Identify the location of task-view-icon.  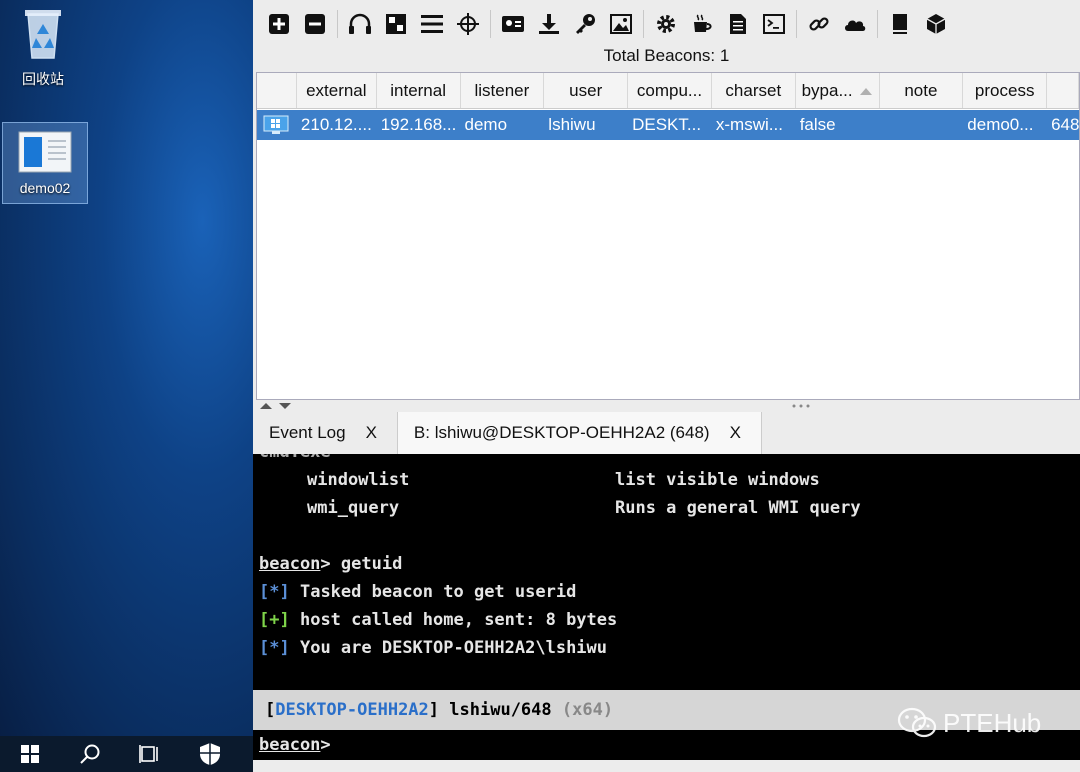
(148, 754).